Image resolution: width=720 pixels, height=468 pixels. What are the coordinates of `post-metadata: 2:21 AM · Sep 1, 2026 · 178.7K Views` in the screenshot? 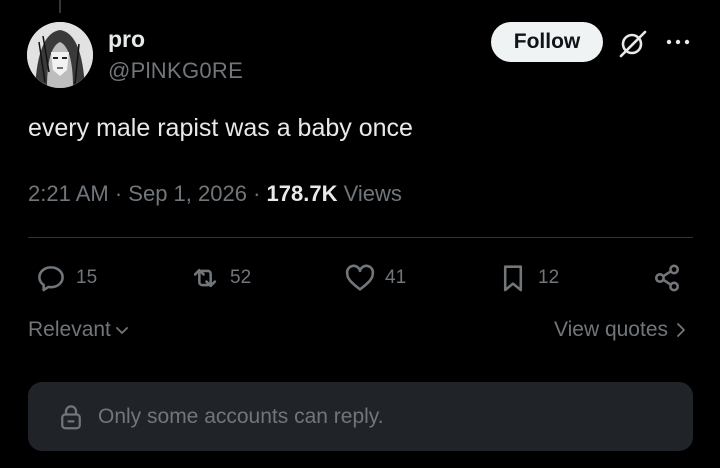 It's located at (215, 194).